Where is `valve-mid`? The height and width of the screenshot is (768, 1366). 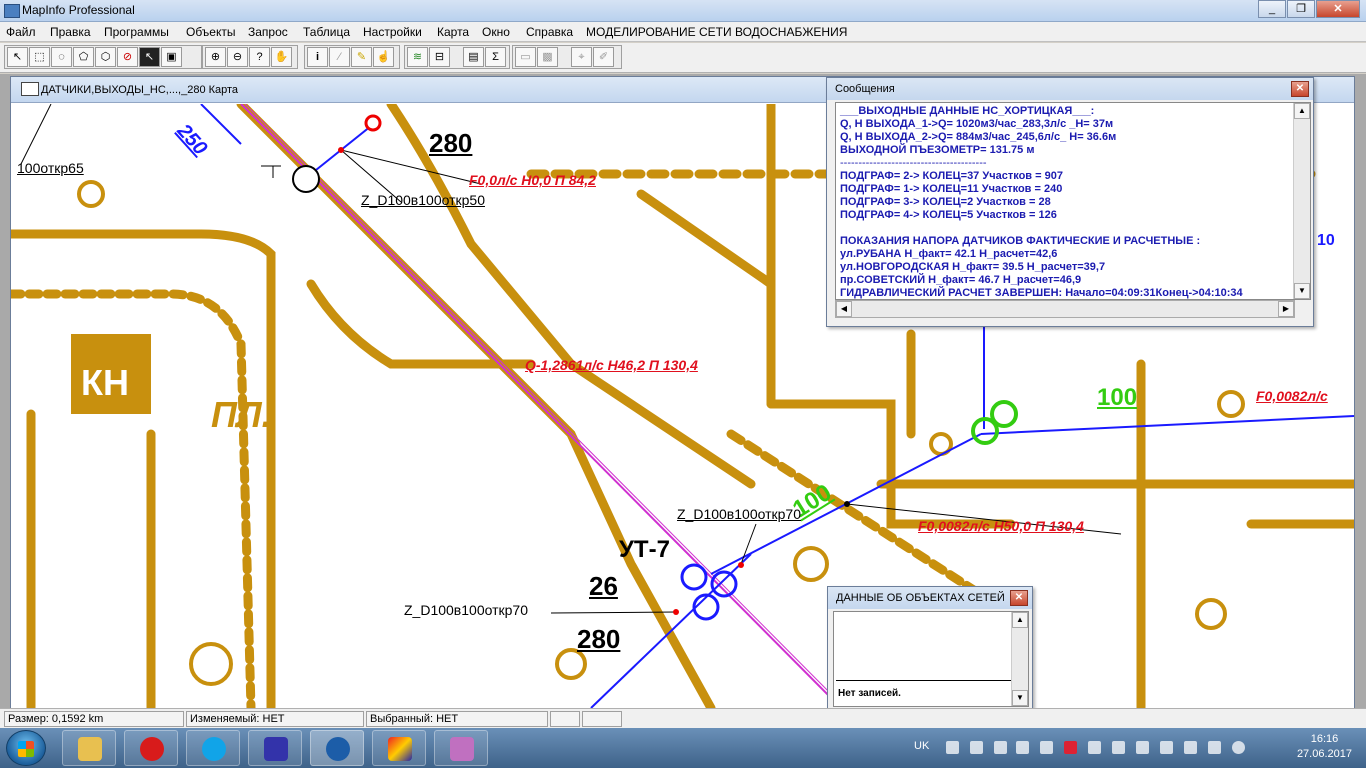 valve-mid is located at coordinates (847, 504).